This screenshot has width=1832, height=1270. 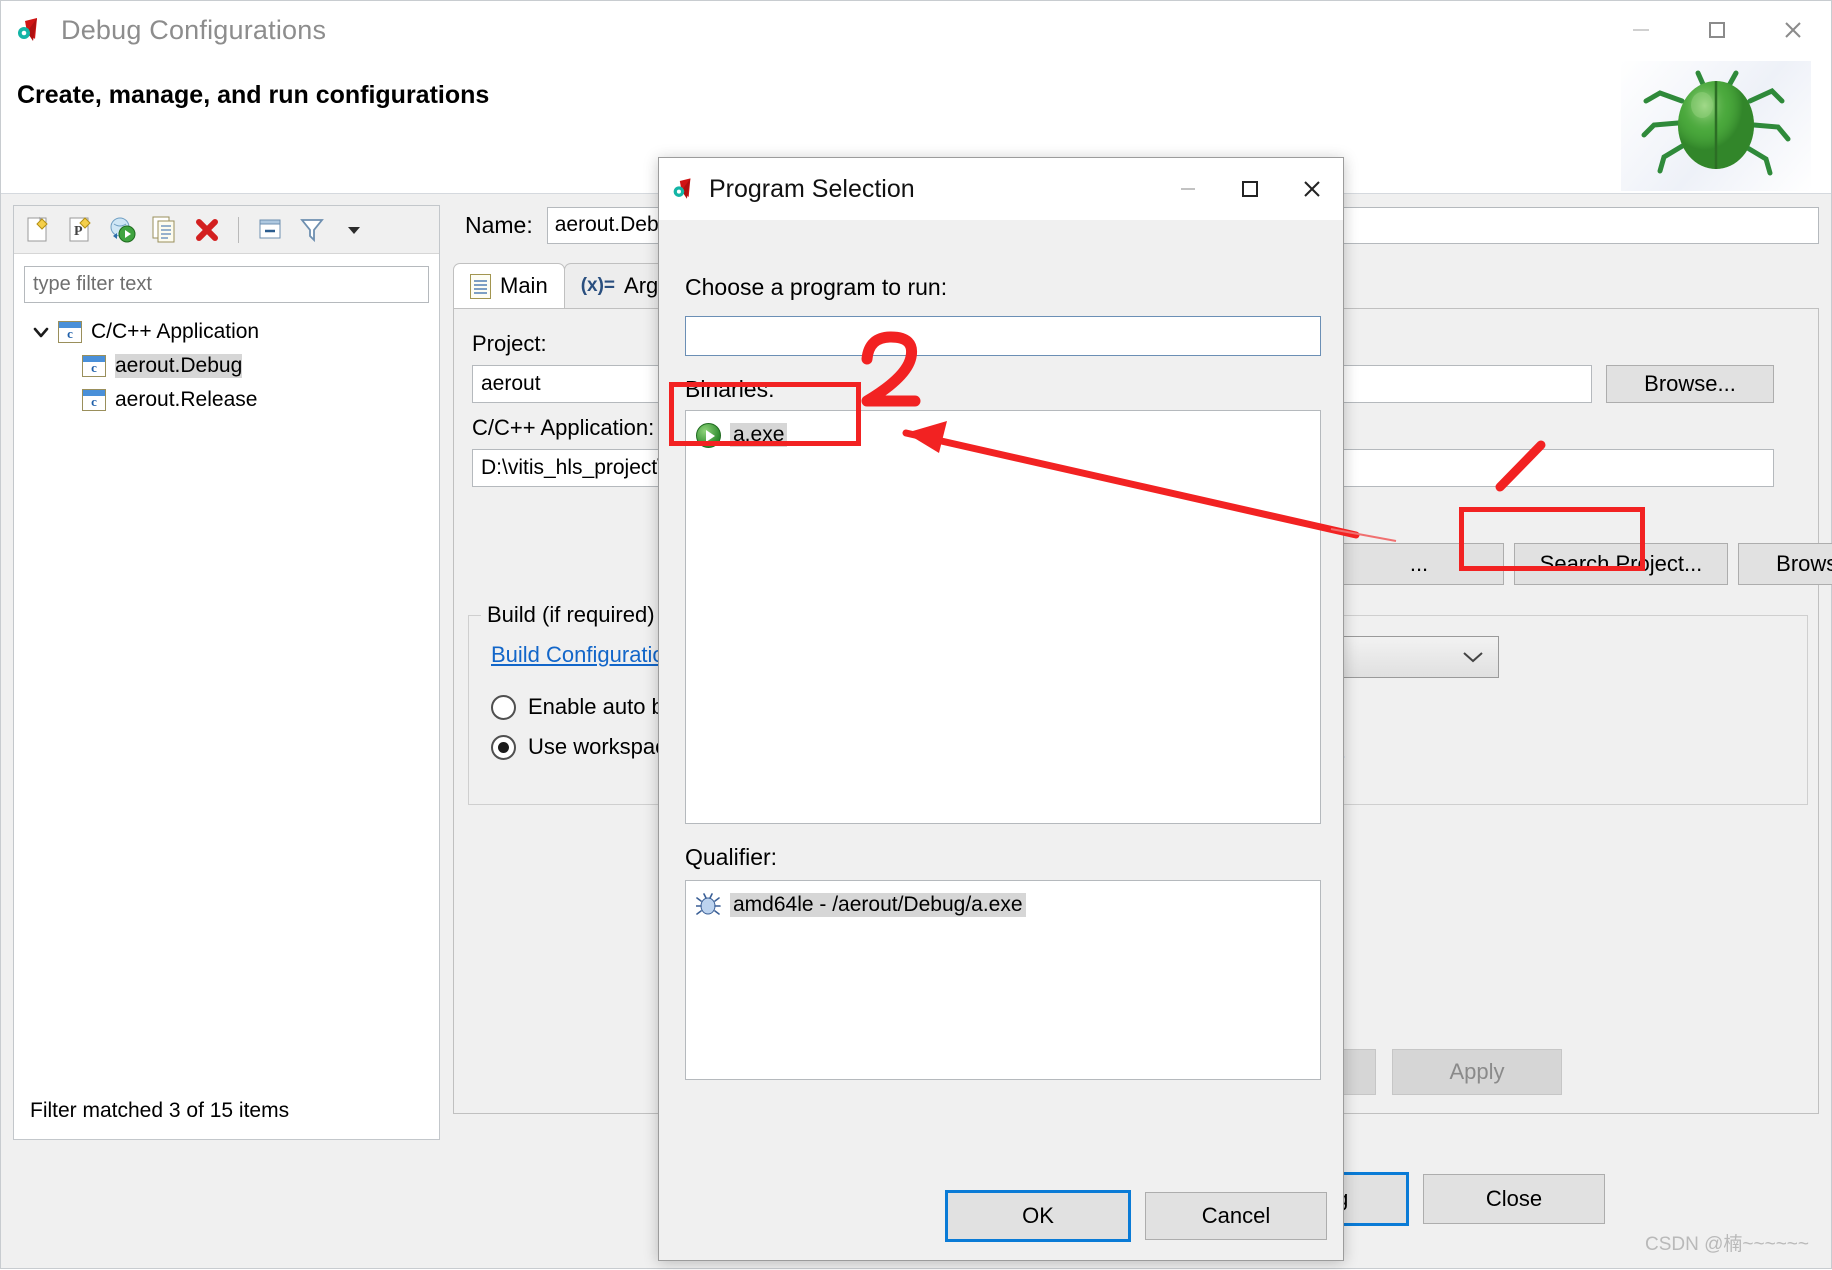 I want to click on dialog-title-bar: Program Selection, so click(x=1001, y=189).